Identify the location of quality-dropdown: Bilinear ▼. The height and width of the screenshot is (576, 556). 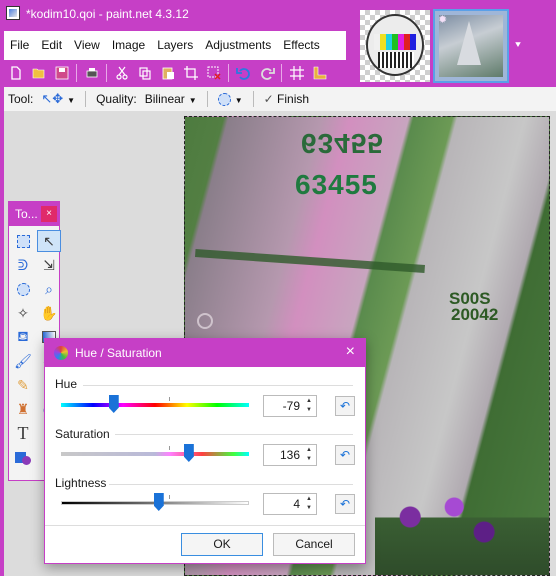
(171, 99).